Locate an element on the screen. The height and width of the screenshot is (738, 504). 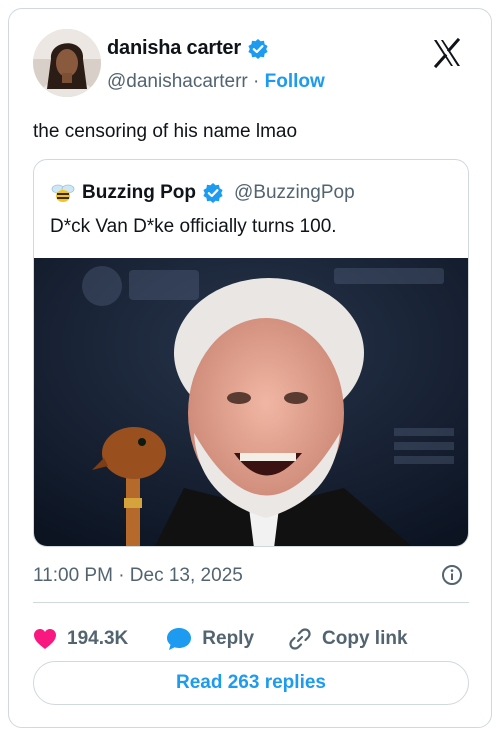
bee-icon is located at coordinates (63, 193).